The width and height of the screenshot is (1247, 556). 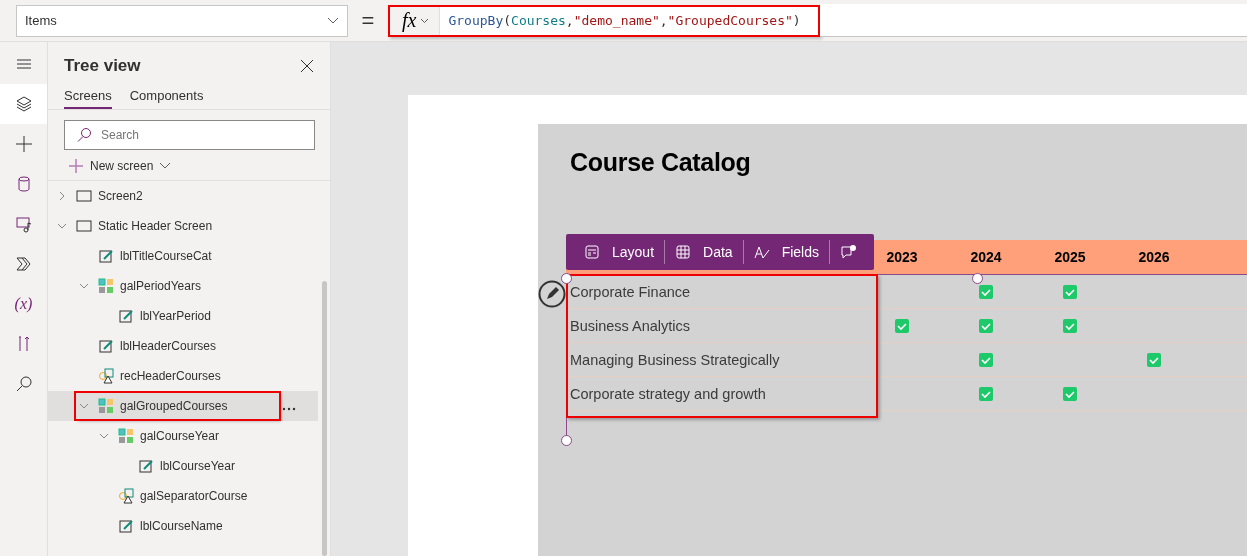 I want to click on media-icon, so click(x=23, y=224).